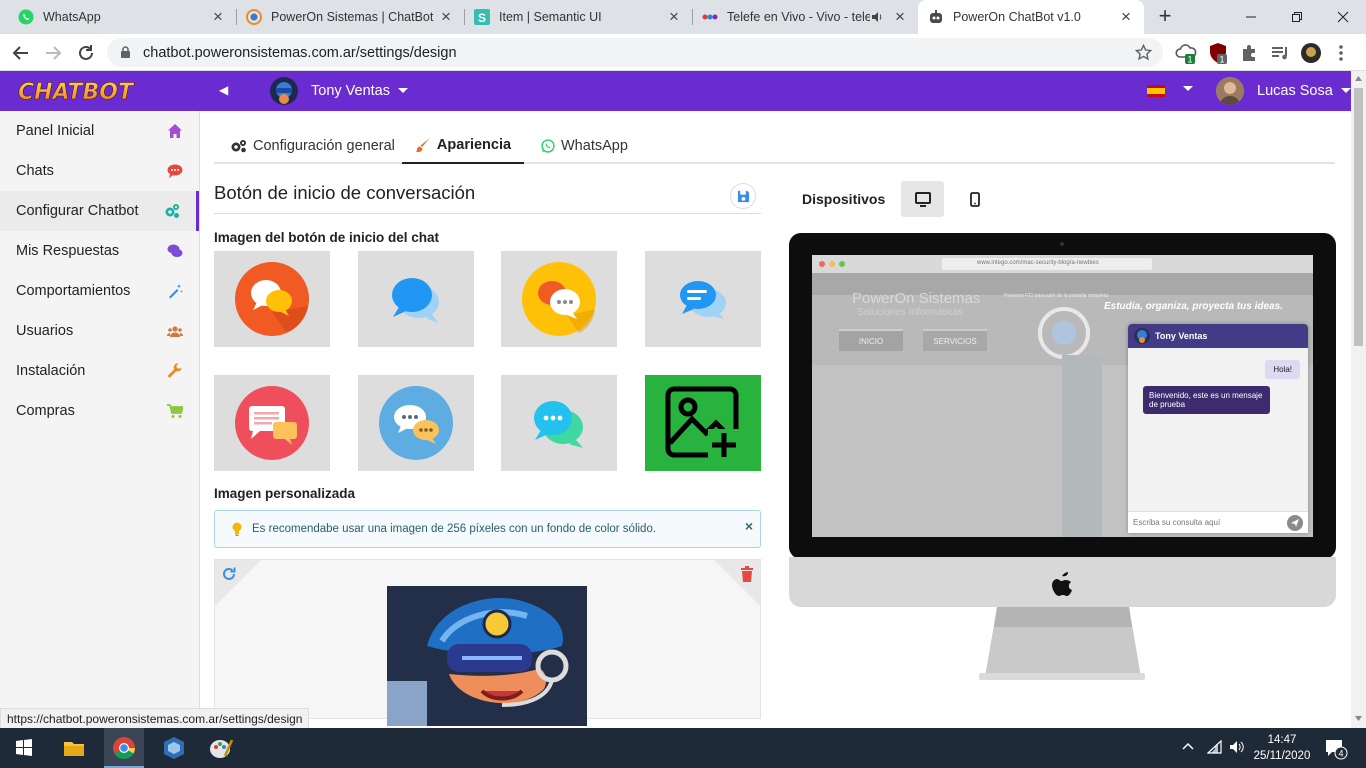 The image size is (1366, 768). What do you see at coordinates (1345, 90) in the screenshot?
I see `chevron-down-icon` at bounding box center [1345, 90].